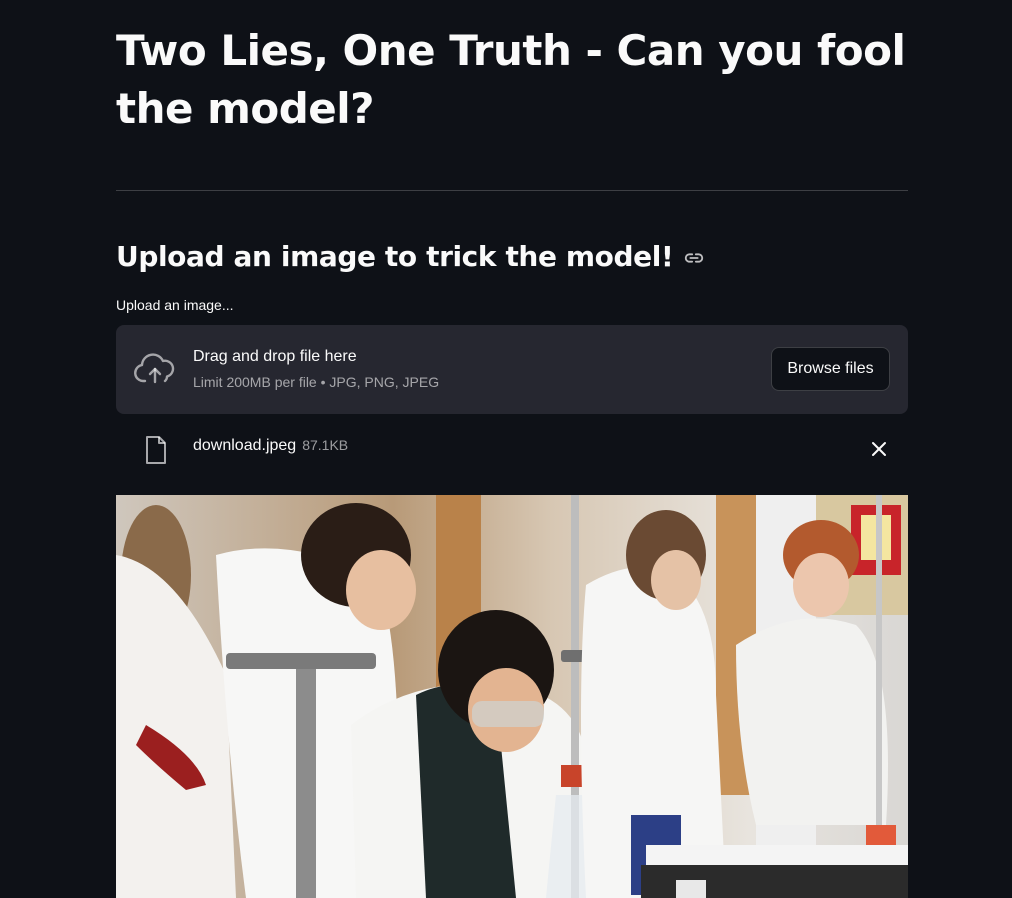 The image size is (1012, 898). What do you see at coordinates (512, 190) in the screenshot?
I see `divider` at bounding box center [512, 190].